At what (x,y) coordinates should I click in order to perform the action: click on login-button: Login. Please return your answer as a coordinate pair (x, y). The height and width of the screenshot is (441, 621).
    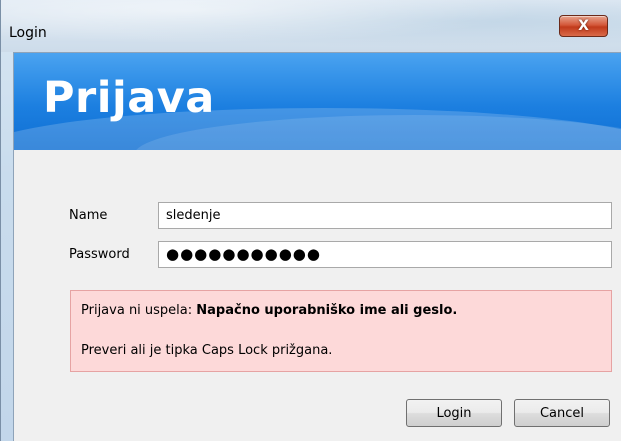
    Looking at the image, I should click on (454, 413).